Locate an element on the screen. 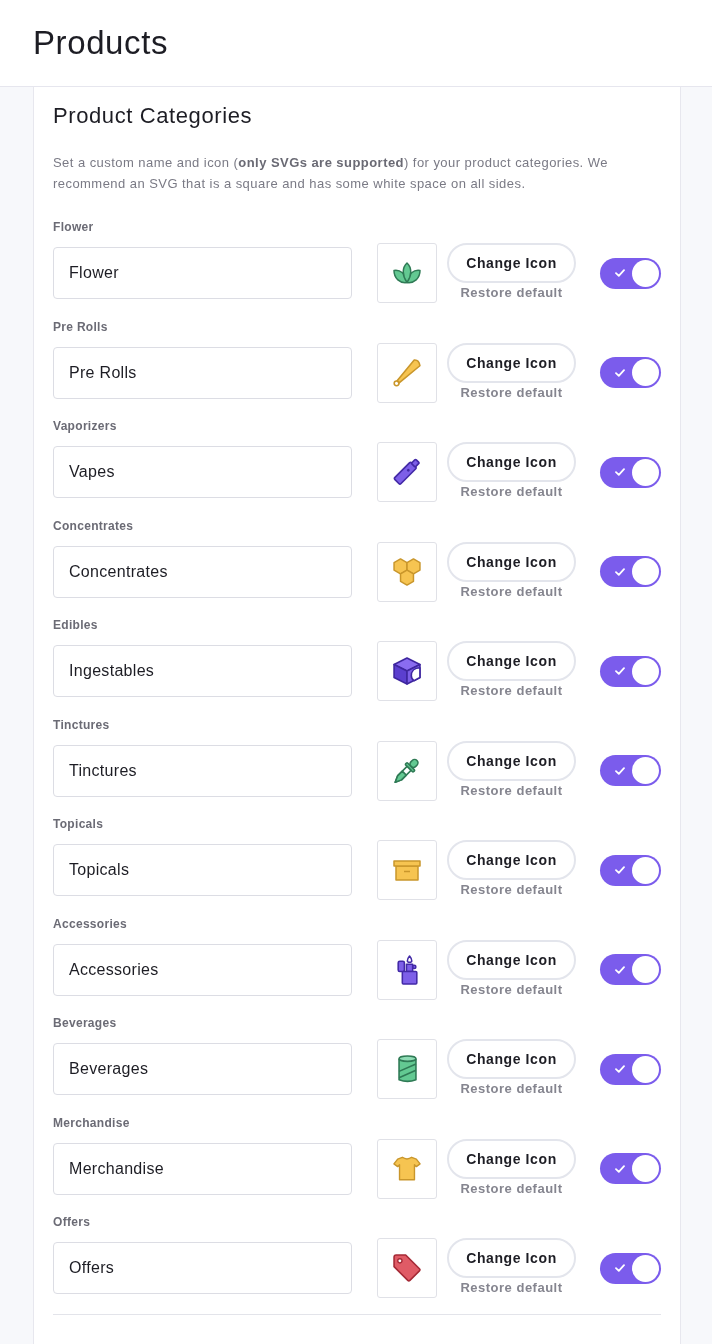  section-title: Product Categories is located at coordinates (153, 116).